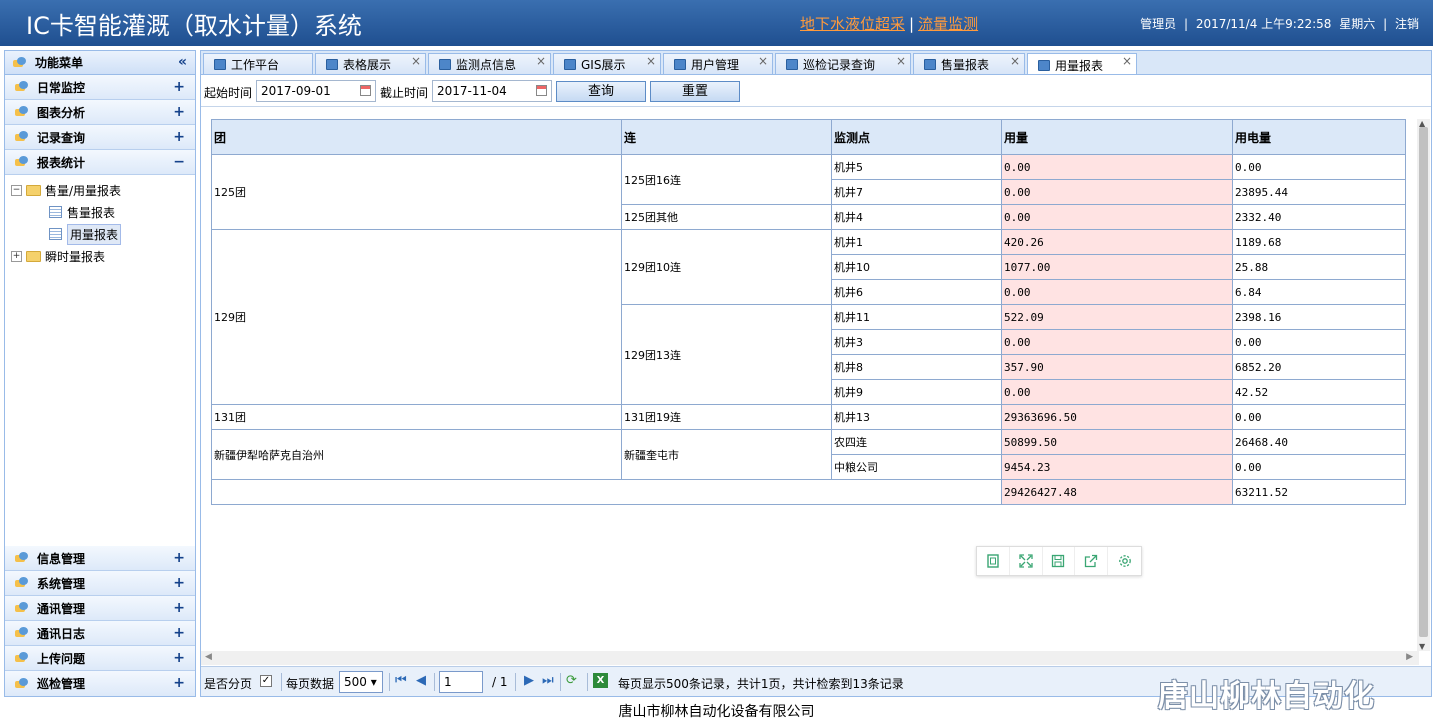 The width and height of the screenshot is (1433, 721). Describe the element at coordinates (208, 657) in the screenshot. I see `scroll-left-icon: ◀` at that location.